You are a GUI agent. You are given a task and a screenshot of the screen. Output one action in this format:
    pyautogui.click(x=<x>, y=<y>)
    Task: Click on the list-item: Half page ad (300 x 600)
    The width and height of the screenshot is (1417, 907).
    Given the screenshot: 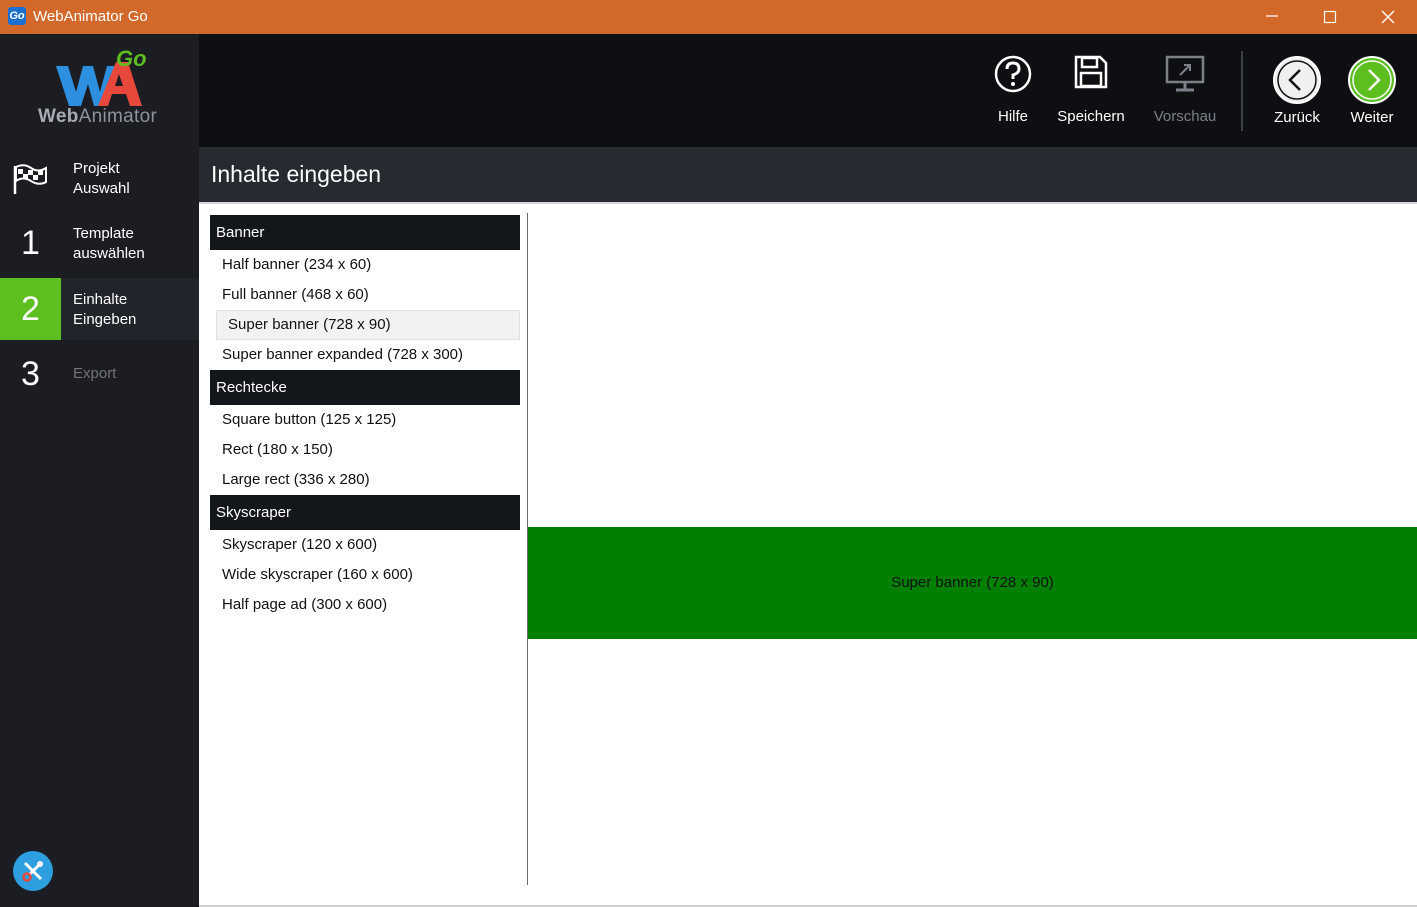 What is the action you would take?
    pyautogui.click(x=365, y=605)
    